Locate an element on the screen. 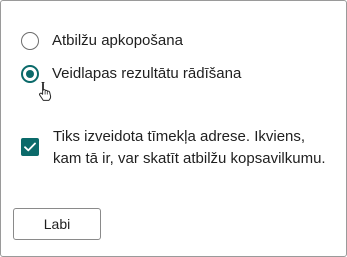 The height and width of the screenshot is (257, 347). ok-button: Labi is located at coordinates (57, 224).